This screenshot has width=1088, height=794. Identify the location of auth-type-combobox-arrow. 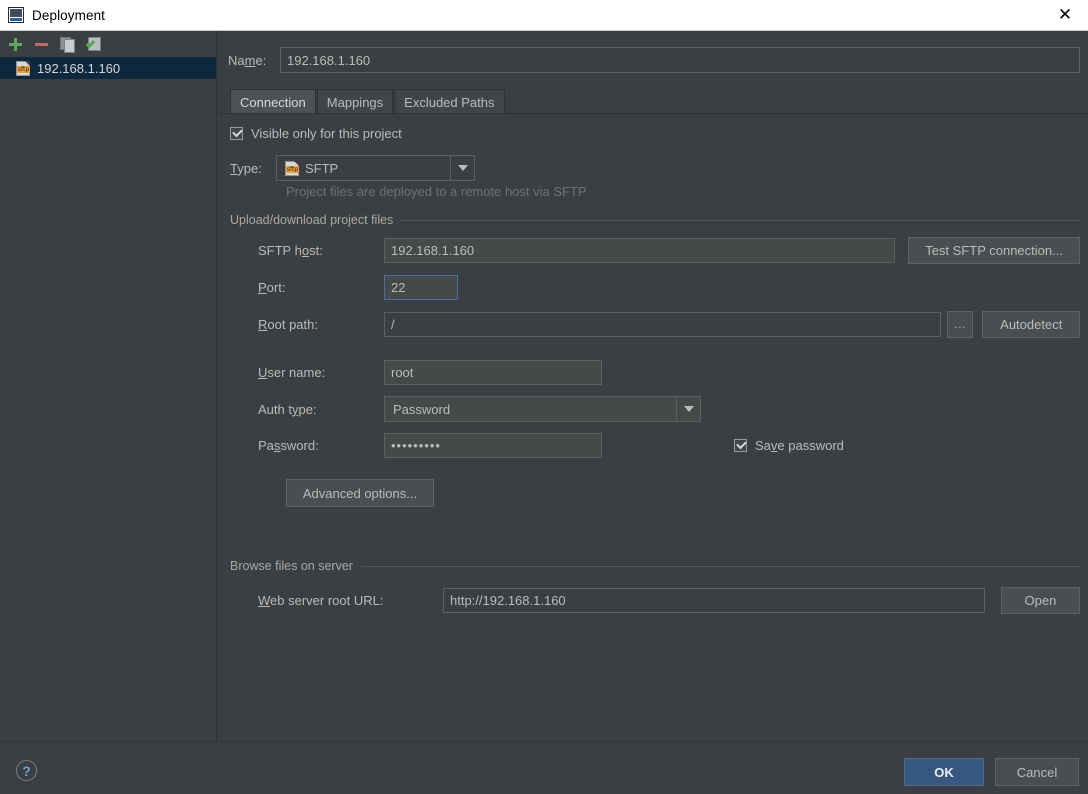
(688, 409).